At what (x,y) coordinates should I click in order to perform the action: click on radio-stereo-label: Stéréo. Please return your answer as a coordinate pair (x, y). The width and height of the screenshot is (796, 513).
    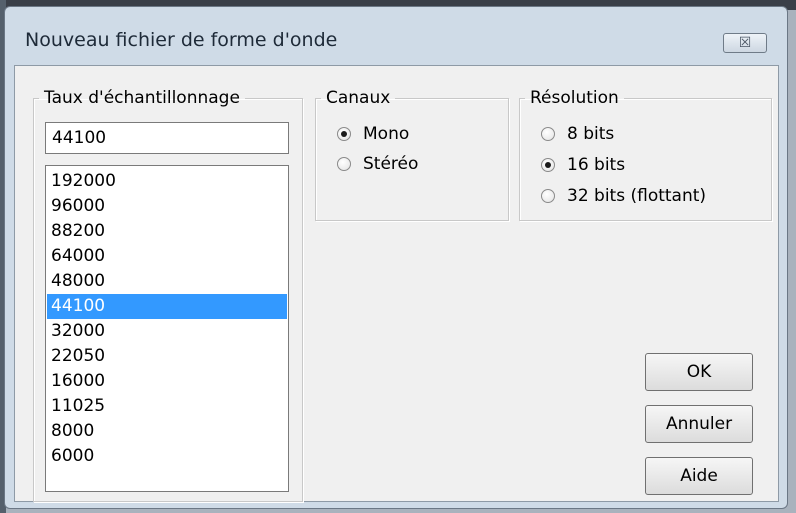
    Looking at the image, I should click on (391, 164).